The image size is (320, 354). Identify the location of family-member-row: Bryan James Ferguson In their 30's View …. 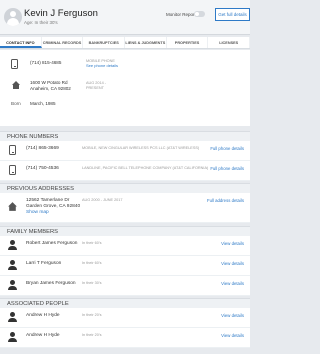
(125, 286).